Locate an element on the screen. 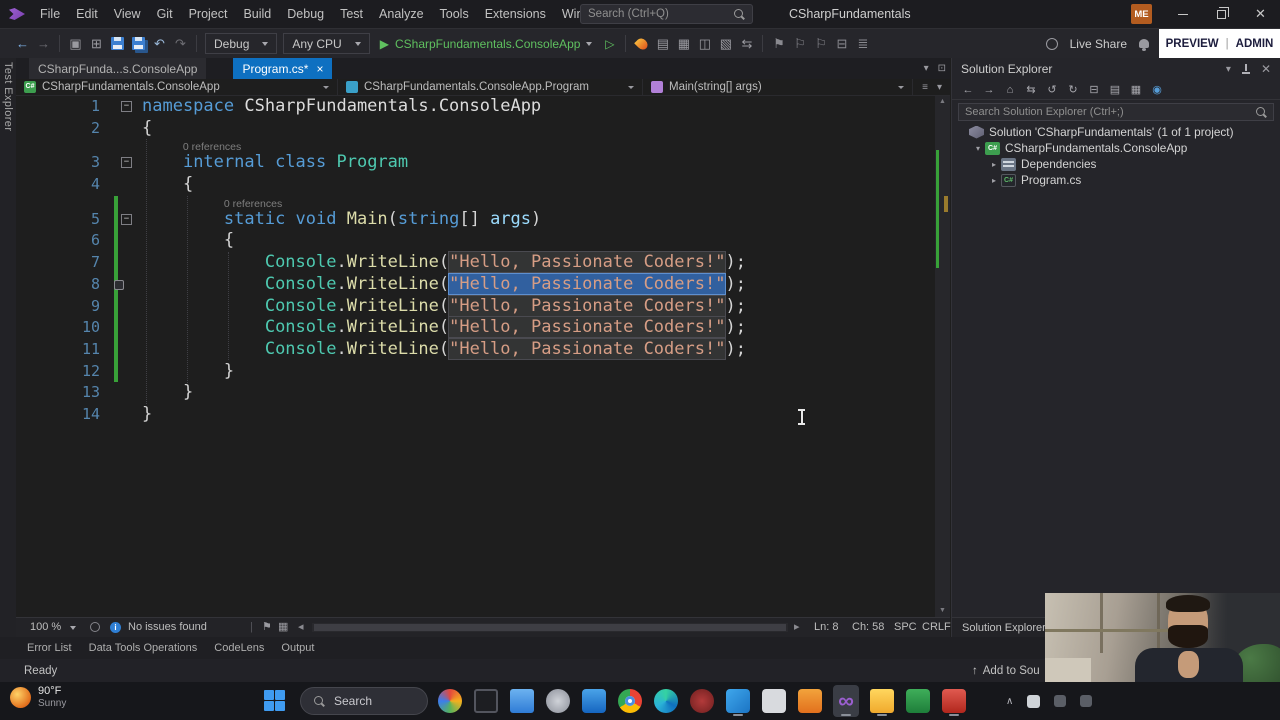 This screenshot has width=1280, height=720. taskbar-orange-app-icon is located at coordinates (810, 701).